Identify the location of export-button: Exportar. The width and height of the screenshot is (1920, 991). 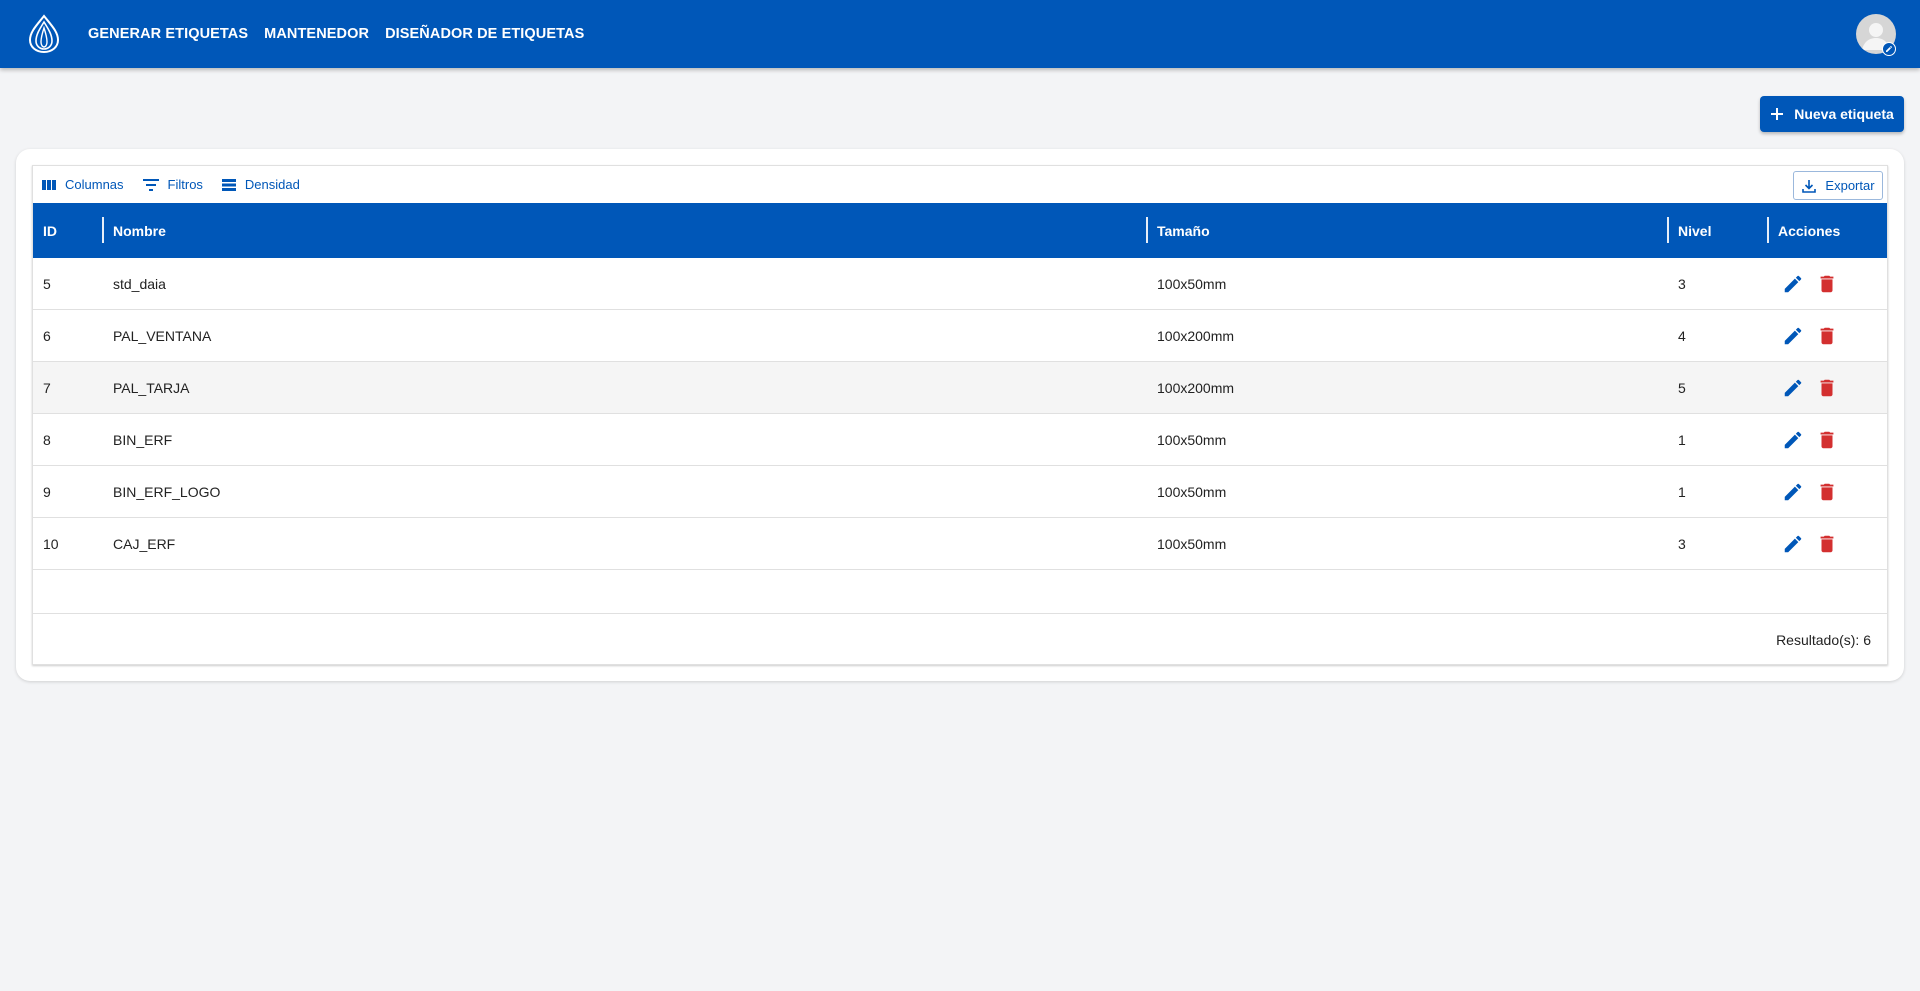
(1838, 185).